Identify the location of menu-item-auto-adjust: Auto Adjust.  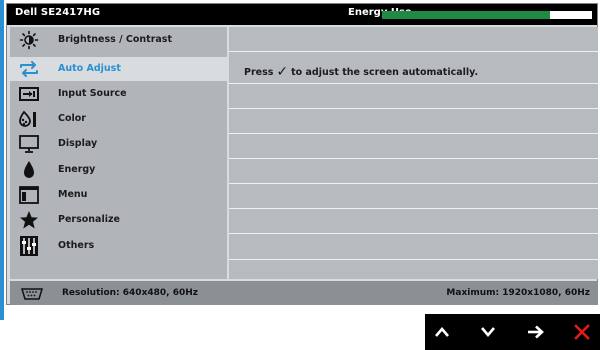
(118, 69).